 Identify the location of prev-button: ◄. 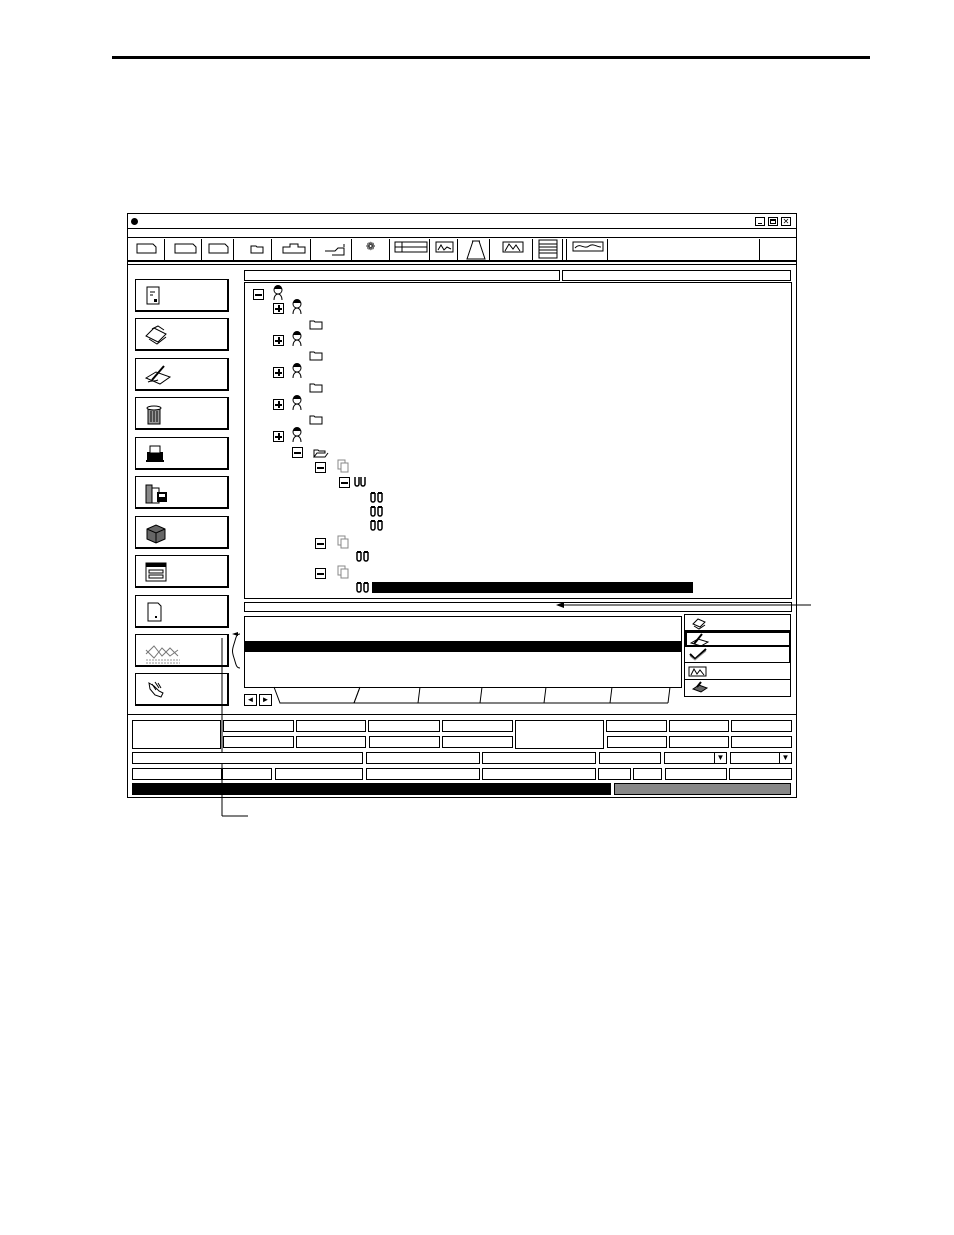
(250, 700).